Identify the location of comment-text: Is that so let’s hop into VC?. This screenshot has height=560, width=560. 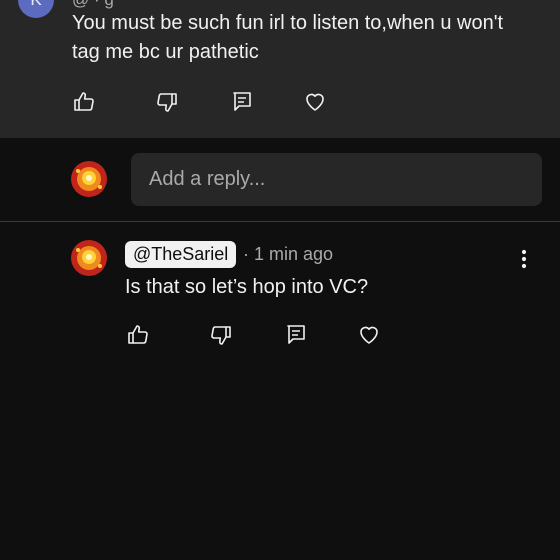
(247, 287).